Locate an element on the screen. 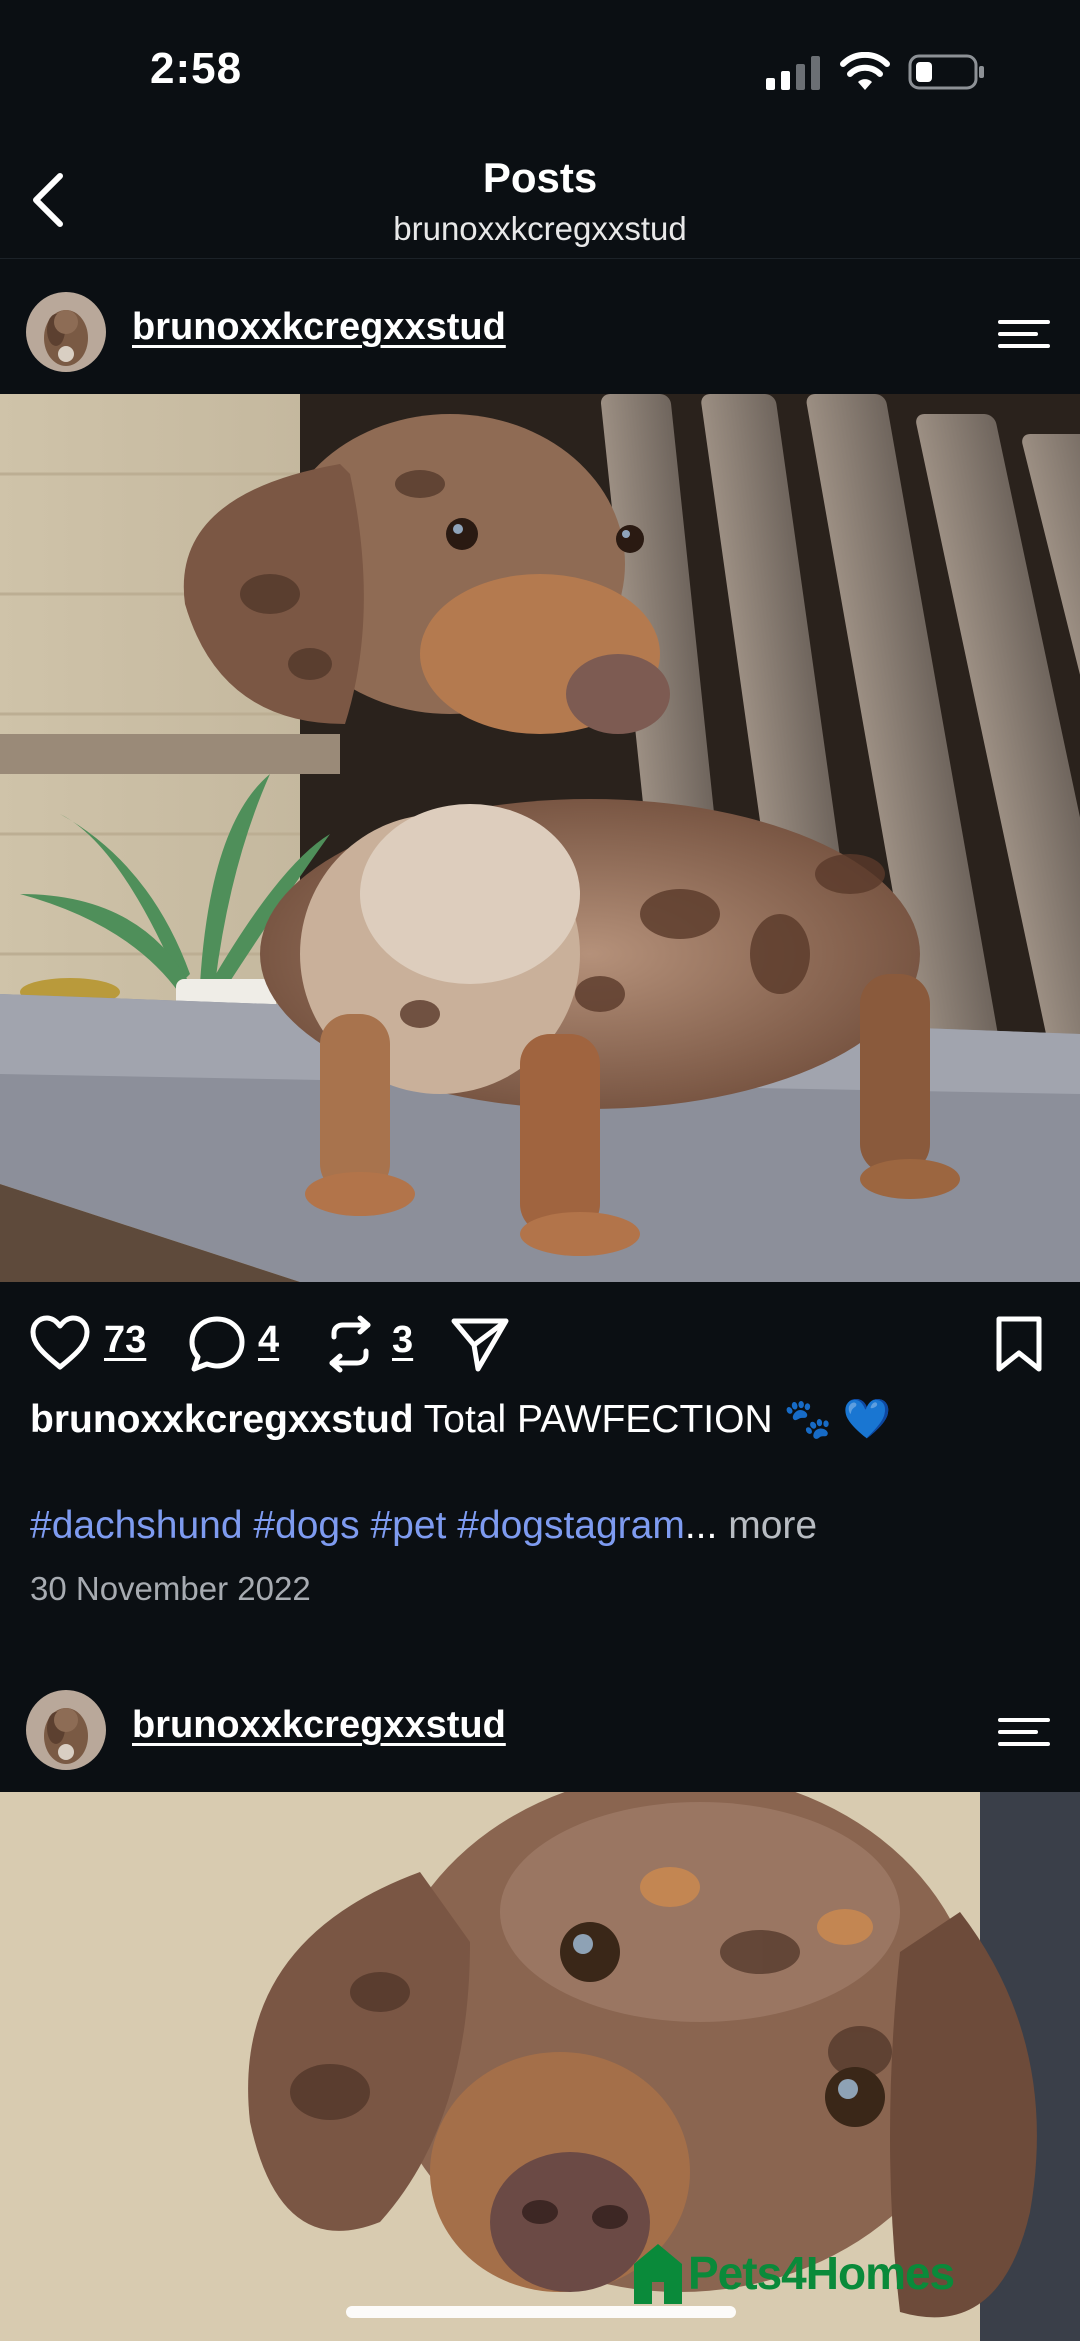 This screenshot has height=2341, width=1080. repost-count: 3 is located at coordinates (403, 1340).